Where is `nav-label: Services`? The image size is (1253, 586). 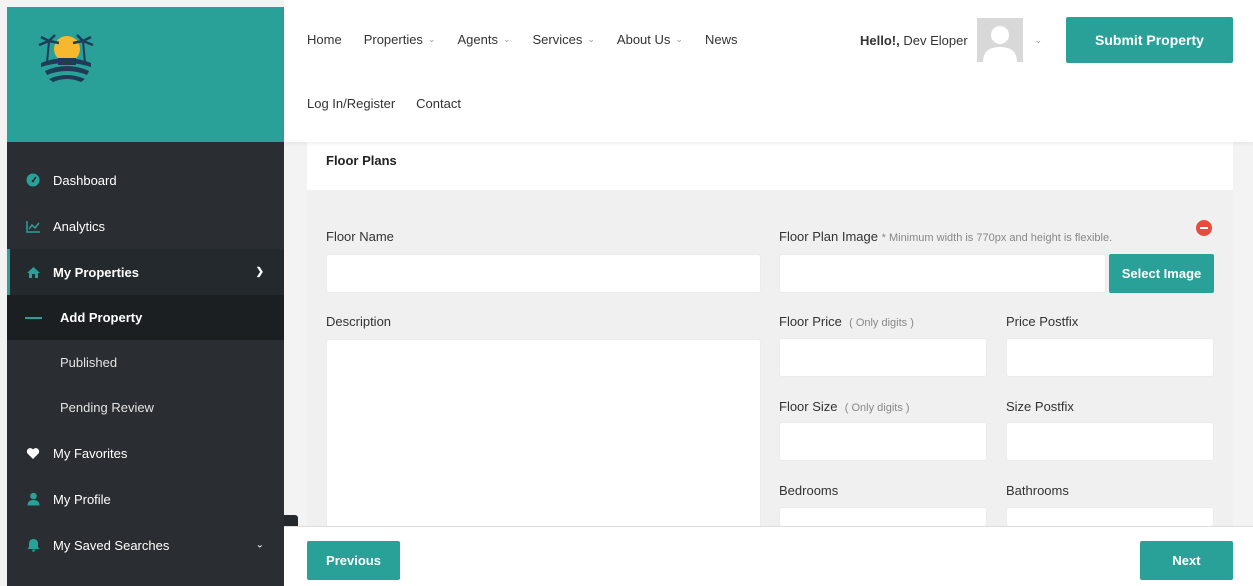
nav-label: Services is located at coordinates (557, 39).